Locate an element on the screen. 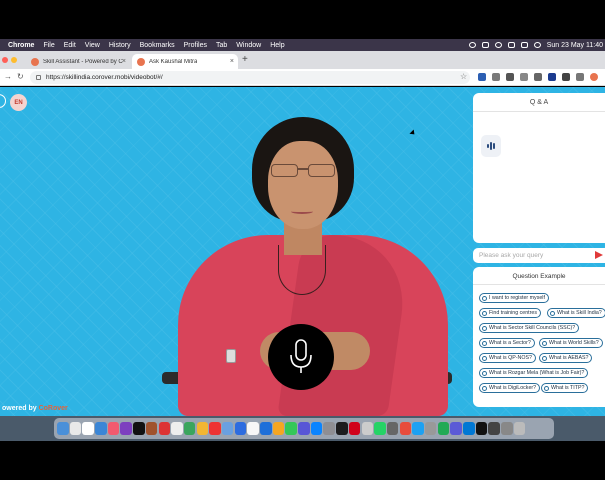  finder-icon is located at coordinates (63, 428).